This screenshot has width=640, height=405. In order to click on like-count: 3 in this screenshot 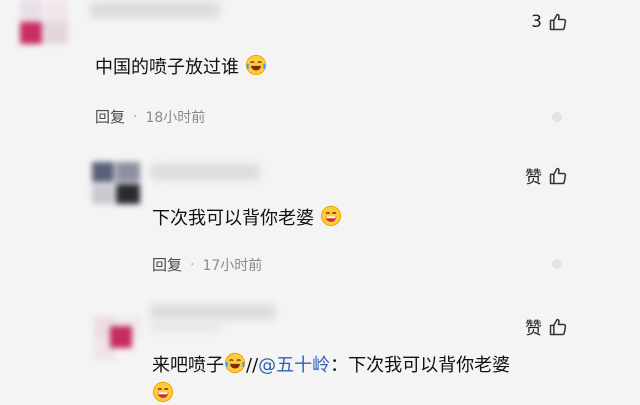, I will do `click(536, 22)`.